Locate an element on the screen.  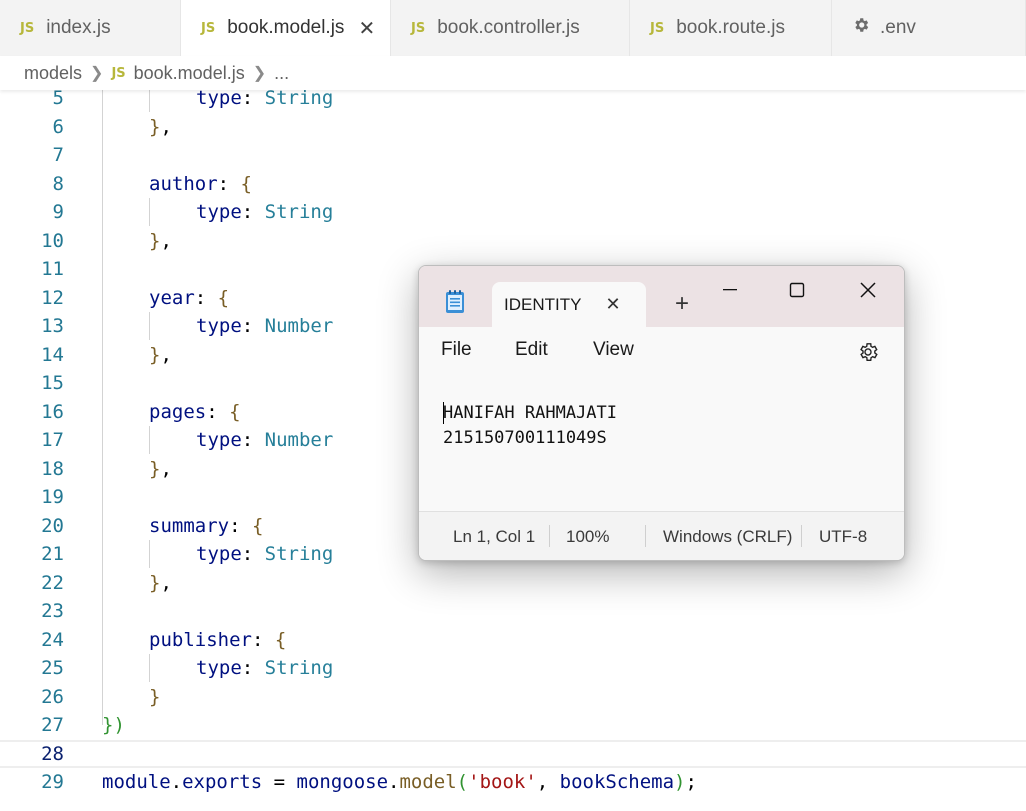
line-number: 29 is located at coordinates (52, 782).